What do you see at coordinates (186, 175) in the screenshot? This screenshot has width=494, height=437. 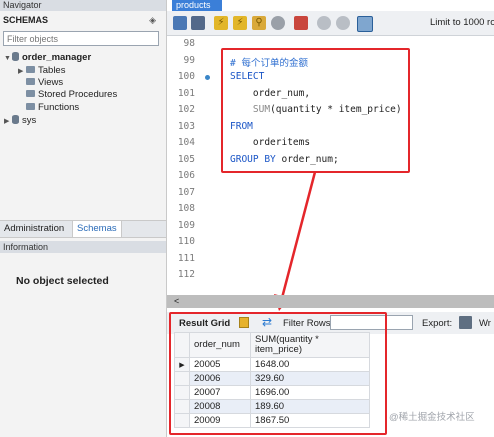 I see `line-number: 106` at bounding box center [186, 175].